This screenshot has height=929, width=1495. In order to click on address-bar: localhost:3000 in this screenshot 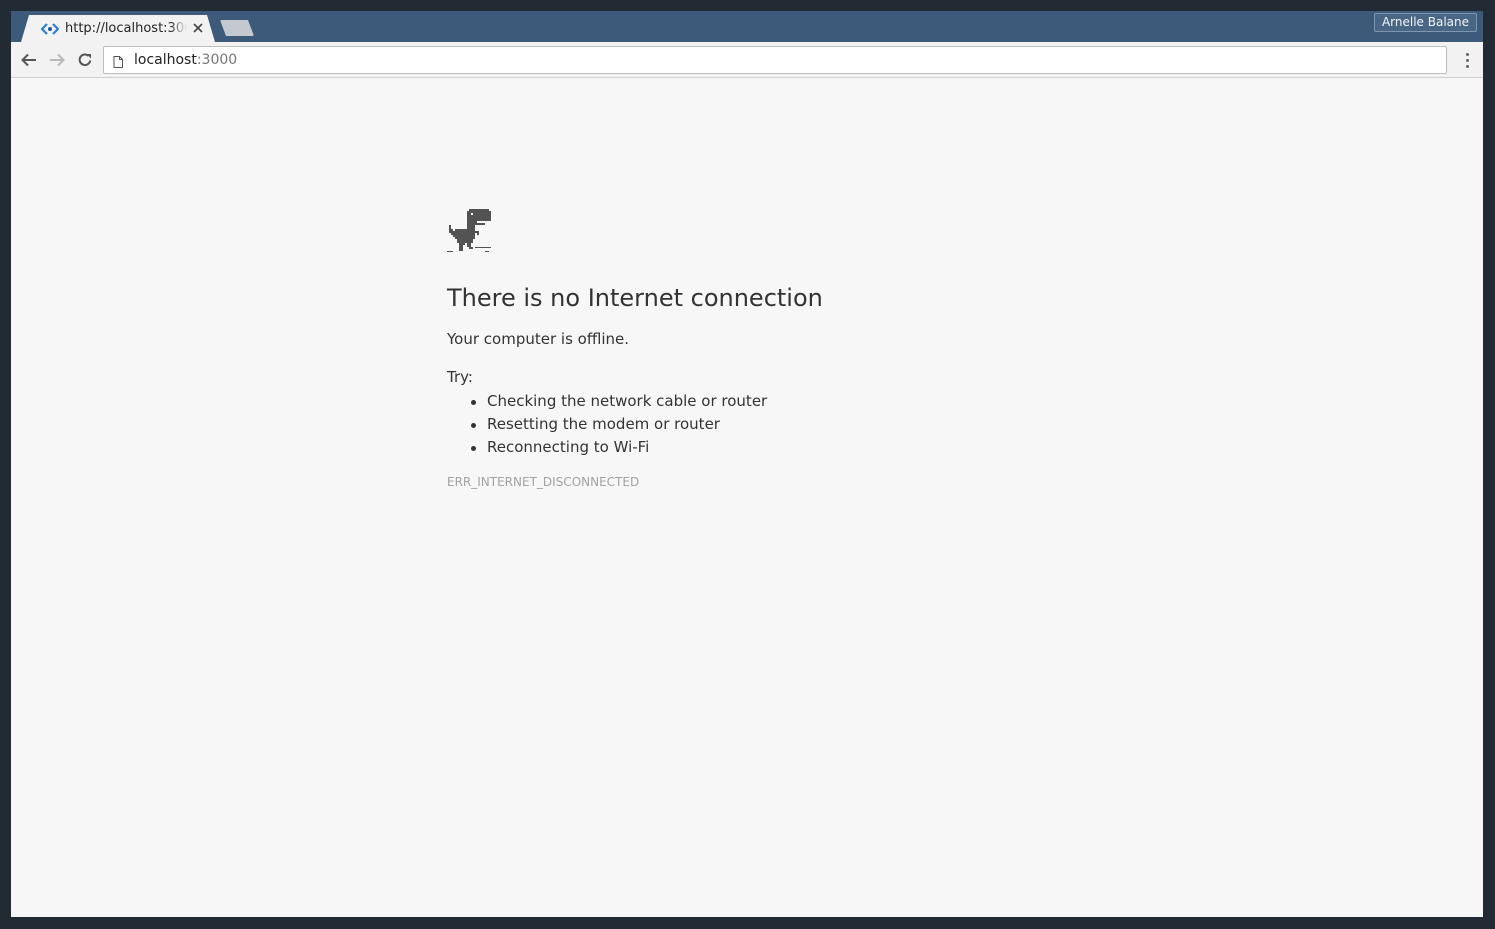, I will do `click(775, 60)`.